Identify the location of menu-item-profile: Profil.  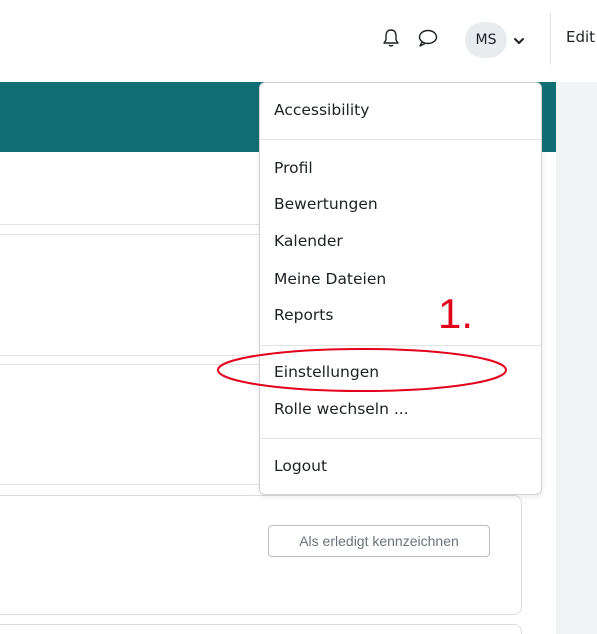
(293, 168).